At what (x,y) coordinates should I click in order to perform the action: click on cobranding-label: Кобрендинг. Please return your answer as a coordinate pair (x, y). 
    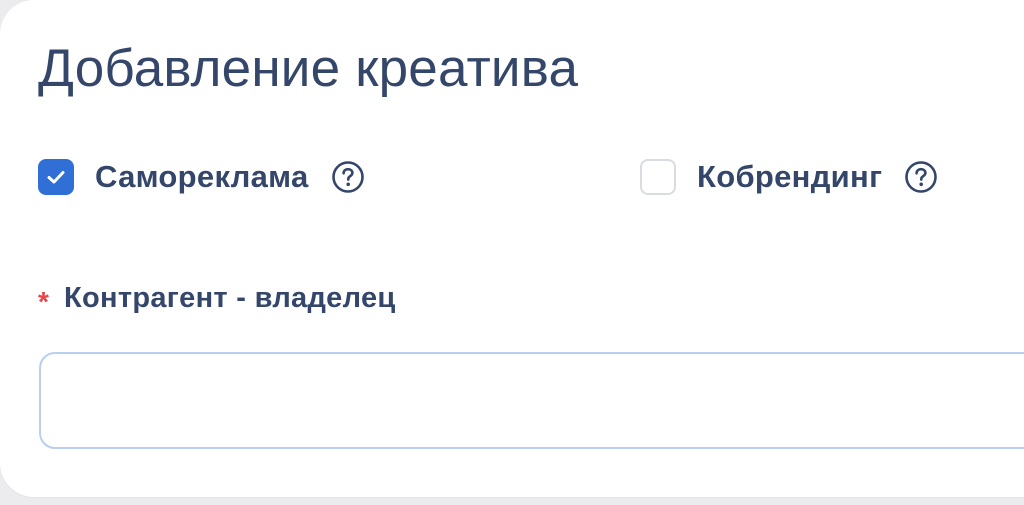
    Looking at the image, I should click on (789, 177).